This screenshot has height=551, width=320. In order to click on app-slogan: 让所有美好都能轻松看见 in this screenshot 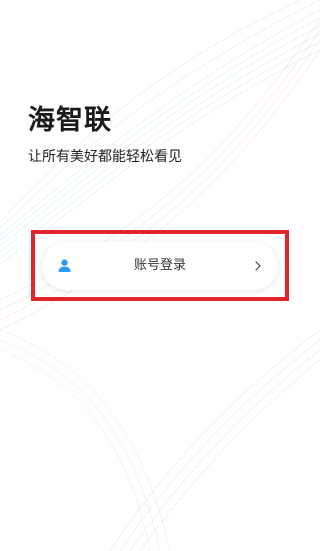, I will do `click(105, 157)`.